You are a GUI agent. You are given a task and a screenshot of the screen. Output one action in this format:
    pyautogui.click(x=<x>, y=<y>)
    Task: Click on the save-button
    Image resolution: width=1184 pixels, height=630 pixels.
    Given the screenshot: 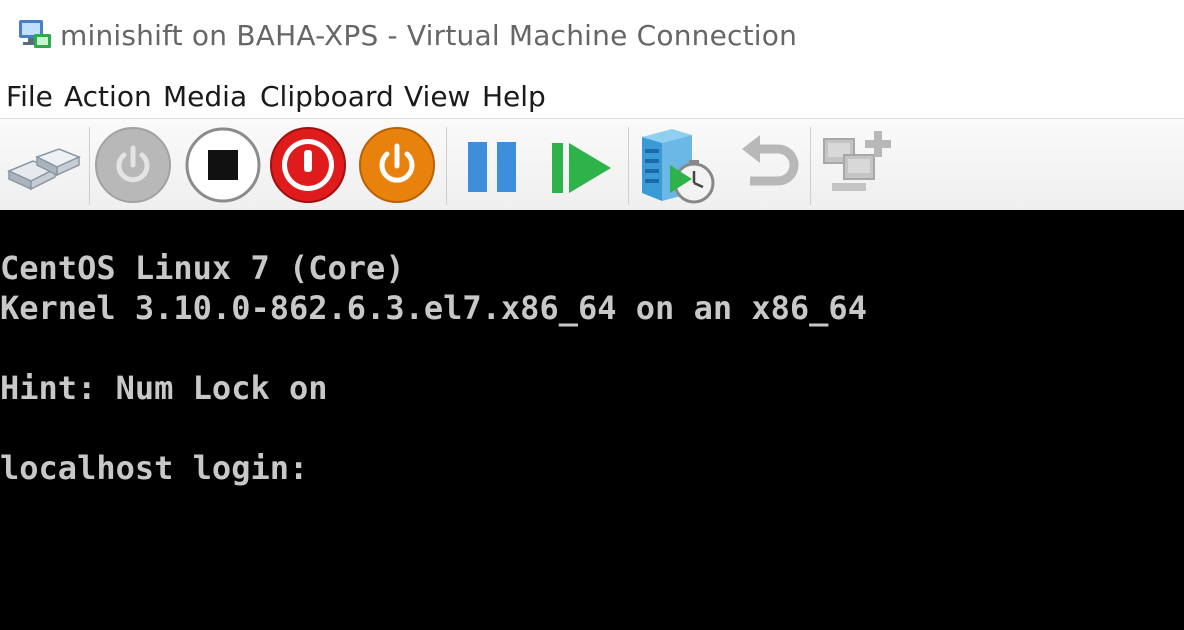 What is the action you would take?
    pyautogui.click(x=397, y=165)
    